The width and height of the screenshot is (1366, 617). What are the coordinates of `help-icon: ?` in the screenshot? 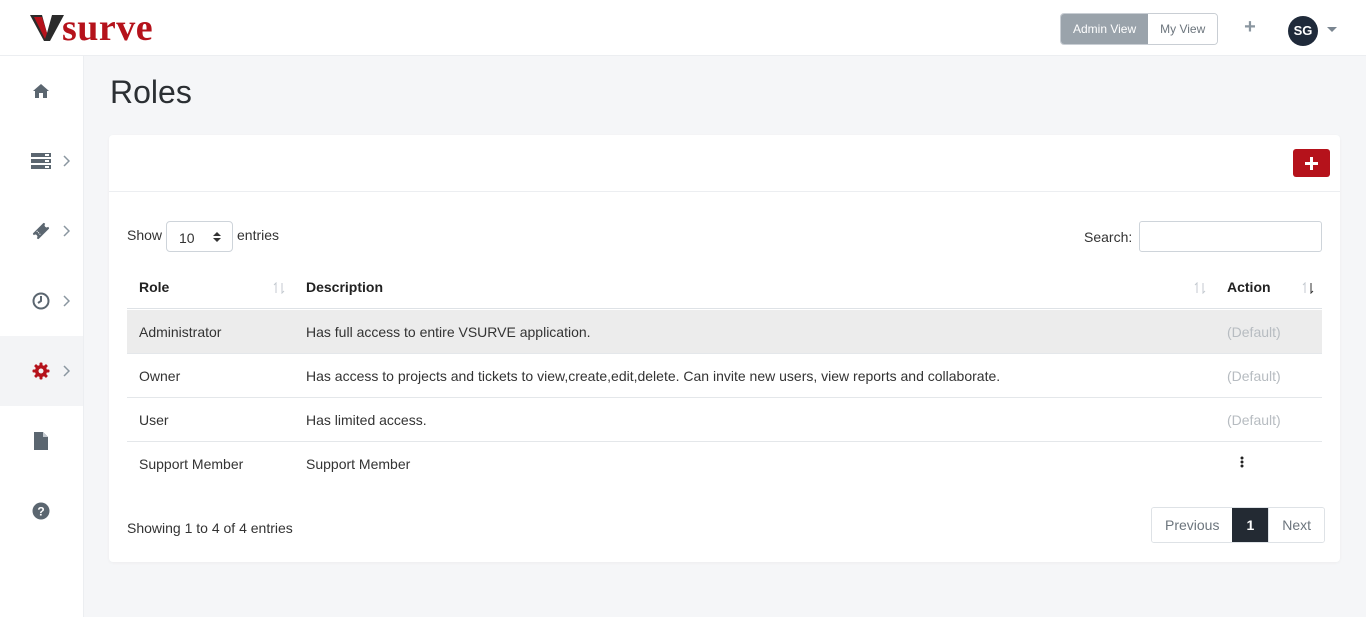 It's located at (41, 511).